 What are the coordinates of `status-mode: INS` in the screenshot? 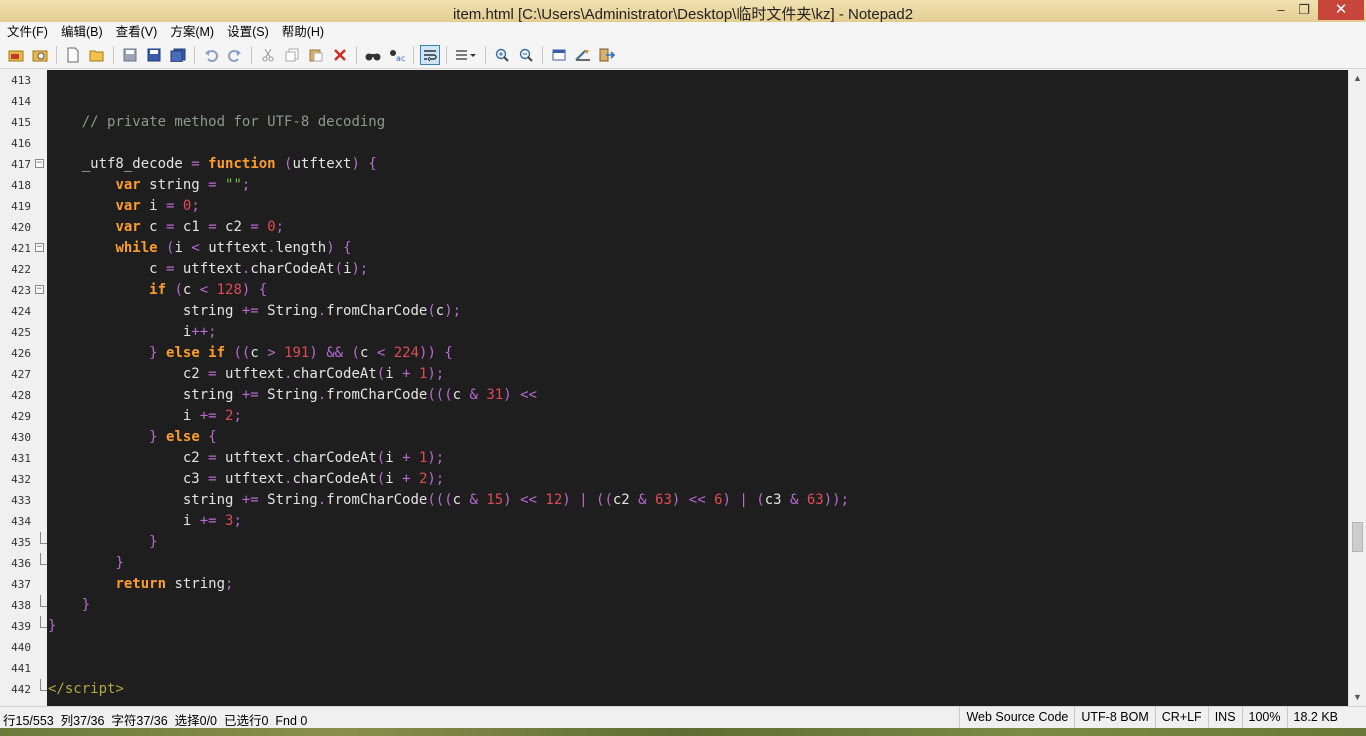 It's located at (1224, 717).